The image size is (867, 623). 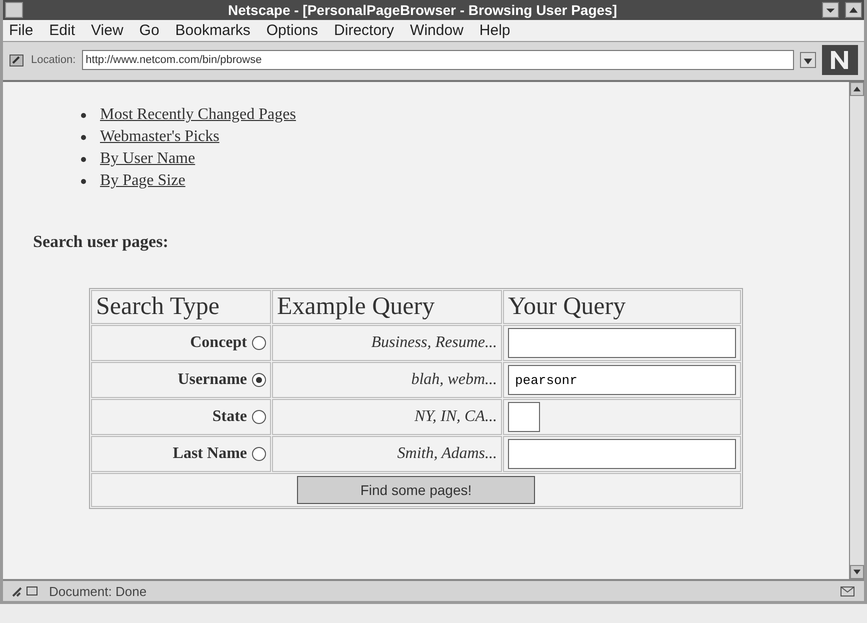 I want to click on page-link: Webmaster's Picks, so click(x=160, y=137).